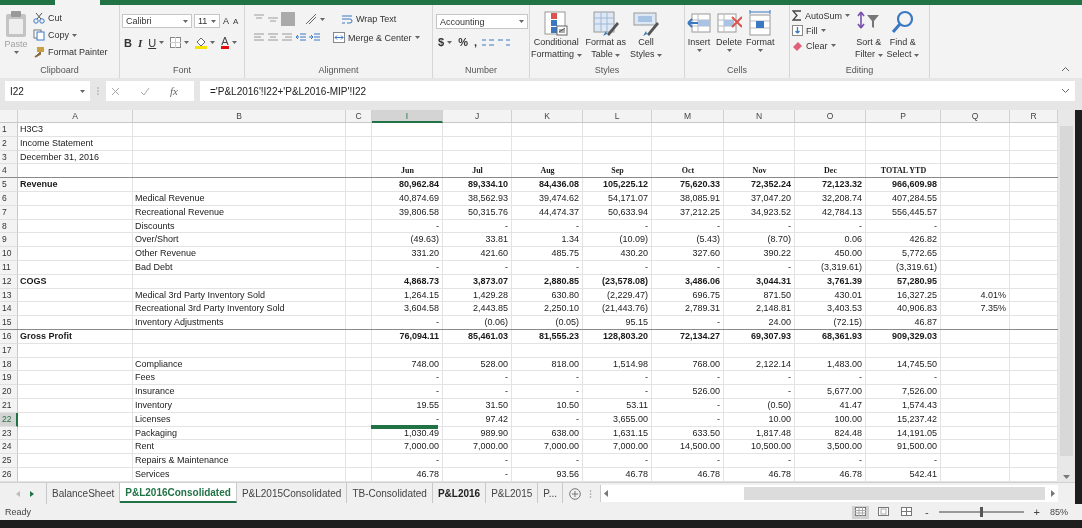 Image resolution: width=1082 pixels, height=528 pixels. I want to click on column-header: K, so click(547, 116).